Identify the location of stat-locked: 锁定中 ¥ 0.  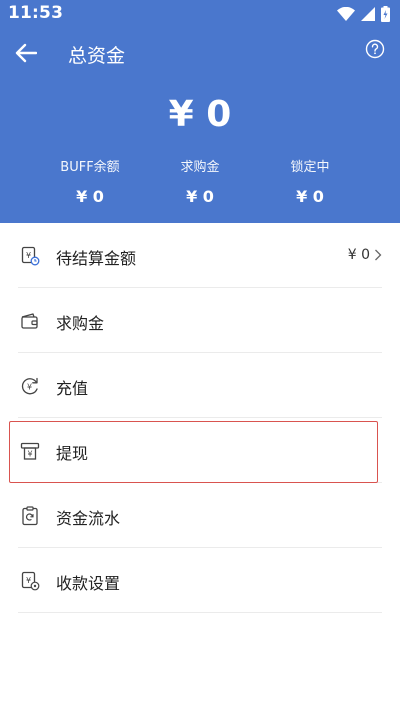
(310, 181).